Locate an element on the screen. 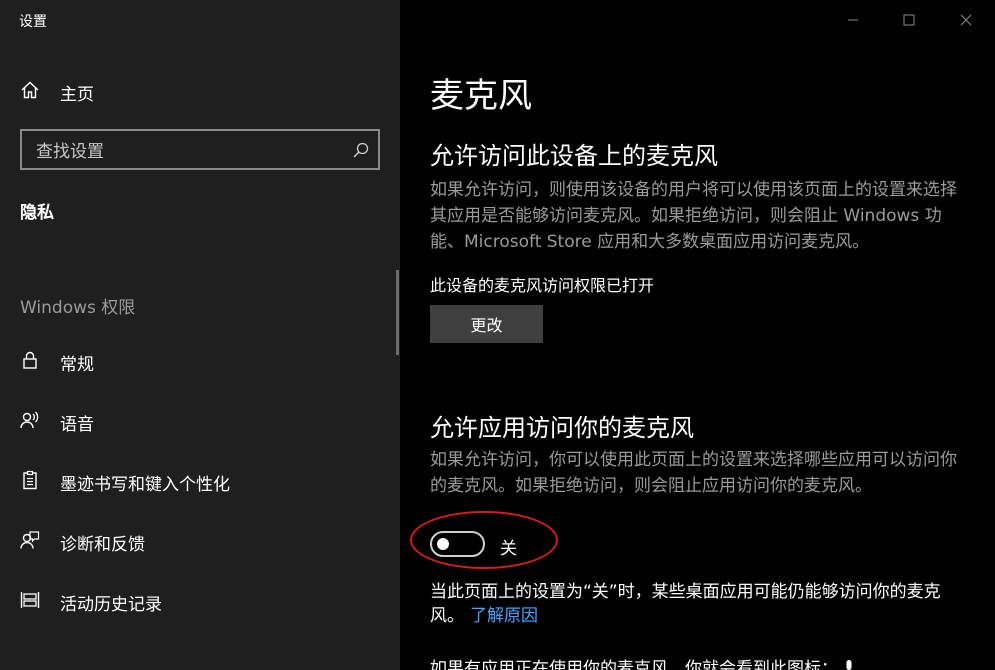 The width and height of the screenshot is (995, 670). sidebar-item-inking-typing: 墨迹书写和键入个性化 is located at coordinates (200, 482).